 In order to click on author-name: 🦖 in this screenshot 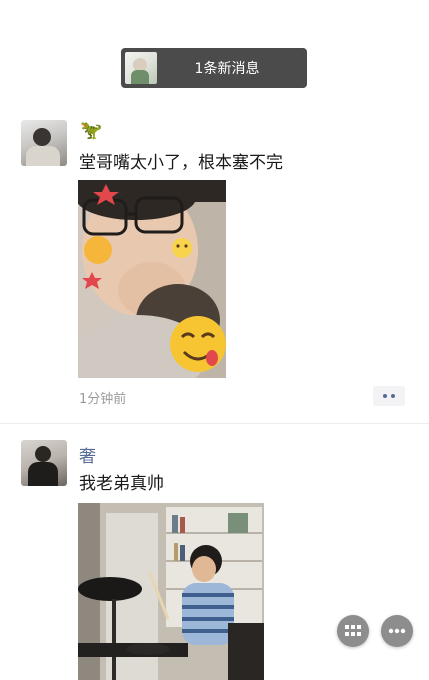, I will do `click(91, 131)`.